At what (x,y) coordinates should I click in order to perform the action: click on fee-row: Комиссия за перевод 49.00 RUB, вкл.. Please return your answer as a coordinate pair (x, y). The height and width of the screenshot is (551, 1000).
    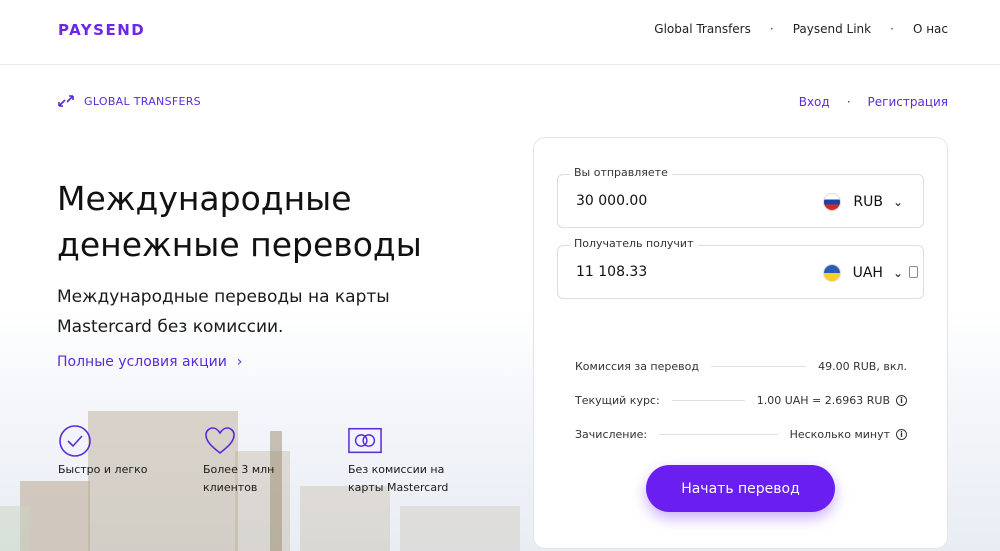
    Looking at the image, I should click on (741, 366).